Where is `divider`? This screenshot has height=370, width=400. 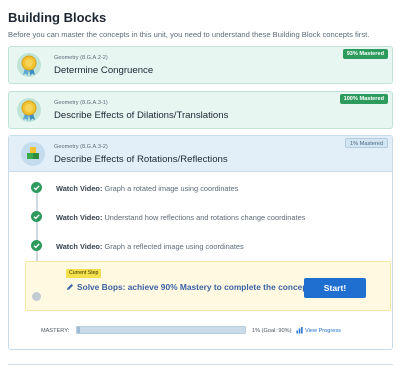
divider is located at coordinates (200, 364).